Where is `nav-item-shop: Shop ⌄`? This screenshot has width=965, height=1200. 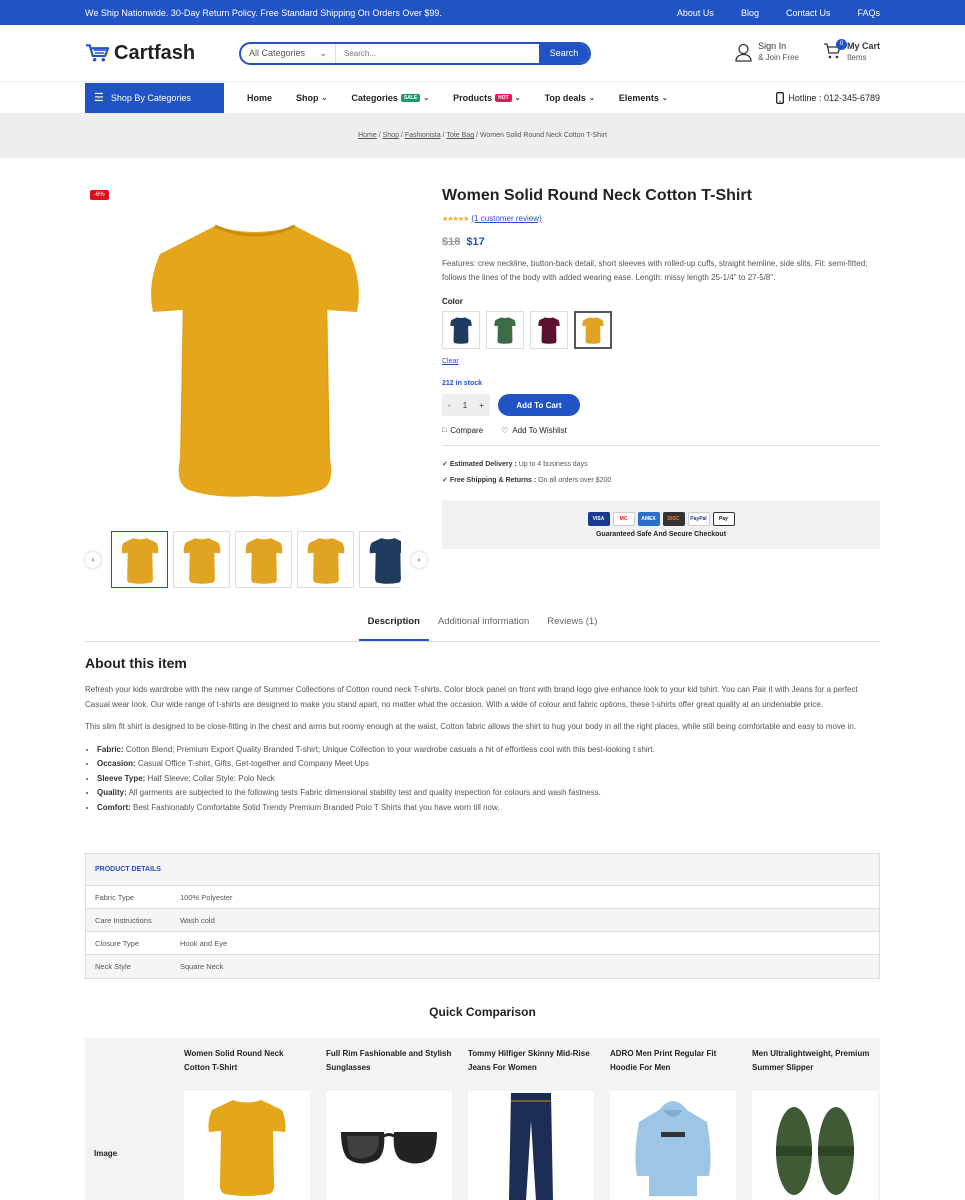
nav-item-shop: Shop ⌄ is located at coordinates (311, 98).